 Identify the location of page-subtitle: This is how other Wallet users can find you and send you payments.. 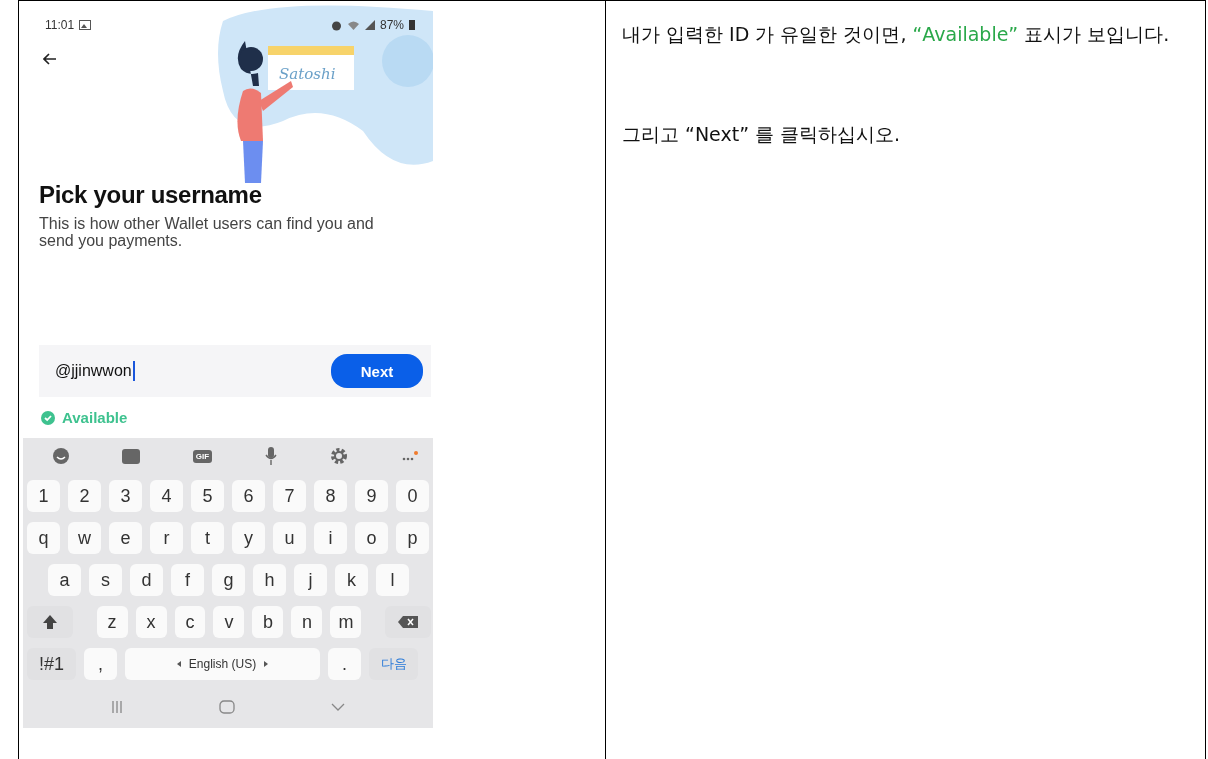
(207, 232).